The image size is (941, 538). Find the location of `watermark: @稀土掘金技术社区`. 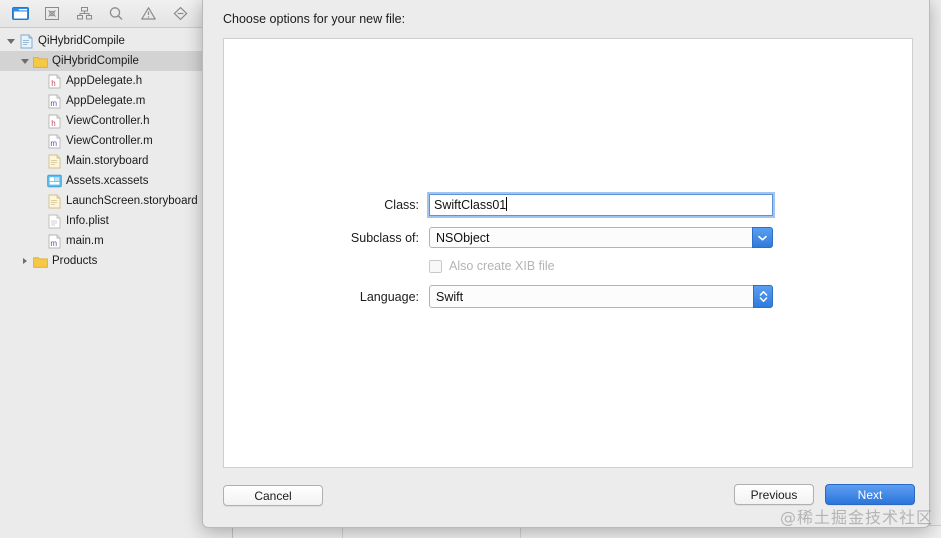

watermark: @稀土掘金技术社区 is located at coordinates (856, 517).